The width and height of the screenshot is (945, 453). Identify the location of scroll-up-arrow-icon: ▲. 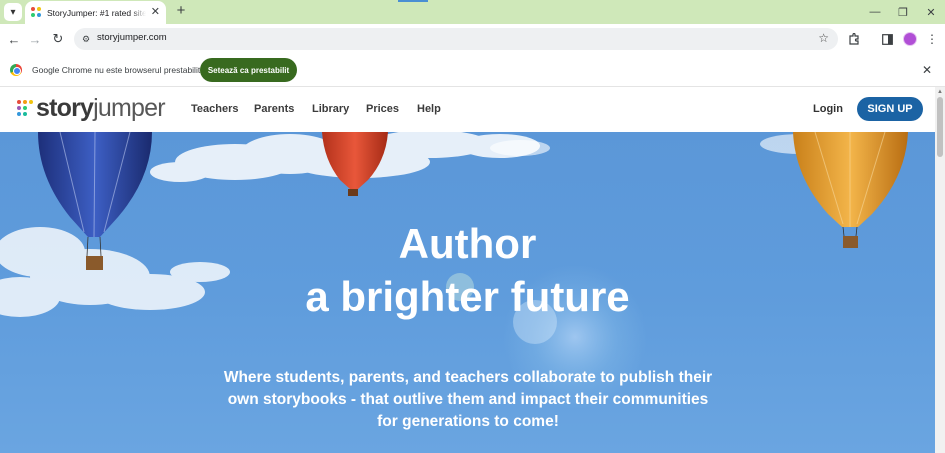
(940, 92).